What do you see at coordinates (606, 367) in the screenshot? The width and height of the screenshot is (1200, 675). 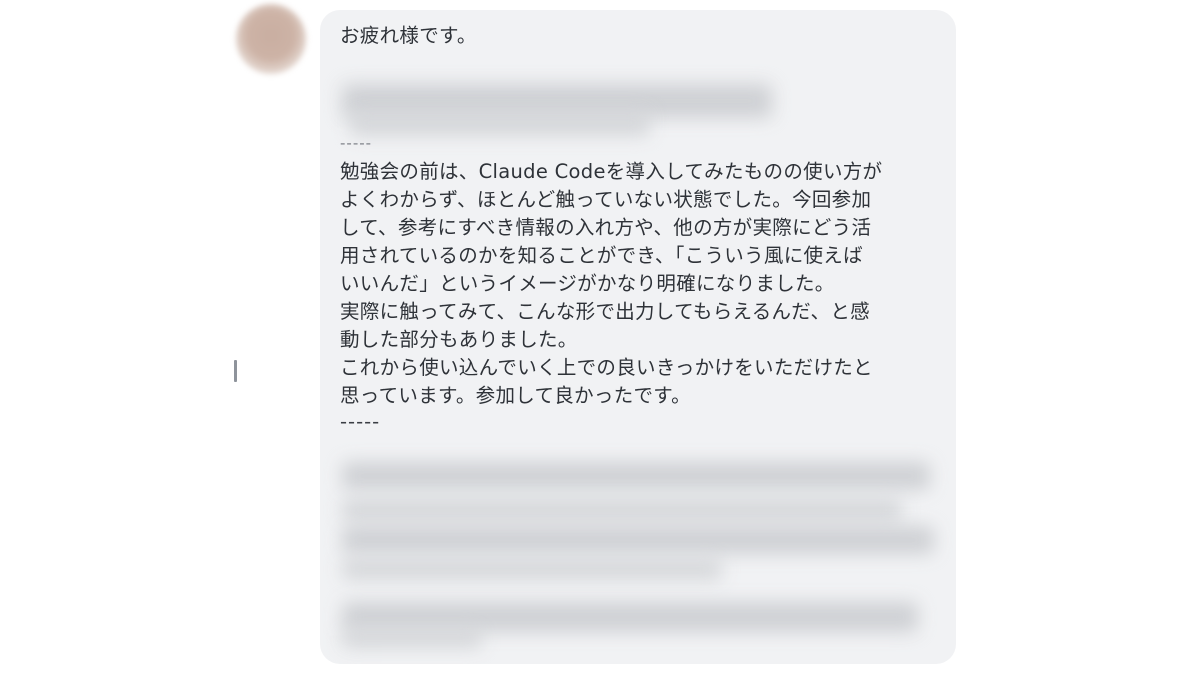 I see `message-line-8: これから使い込んでいく上での良いきっかけをいただけたと` at bounding box center [606, 367].